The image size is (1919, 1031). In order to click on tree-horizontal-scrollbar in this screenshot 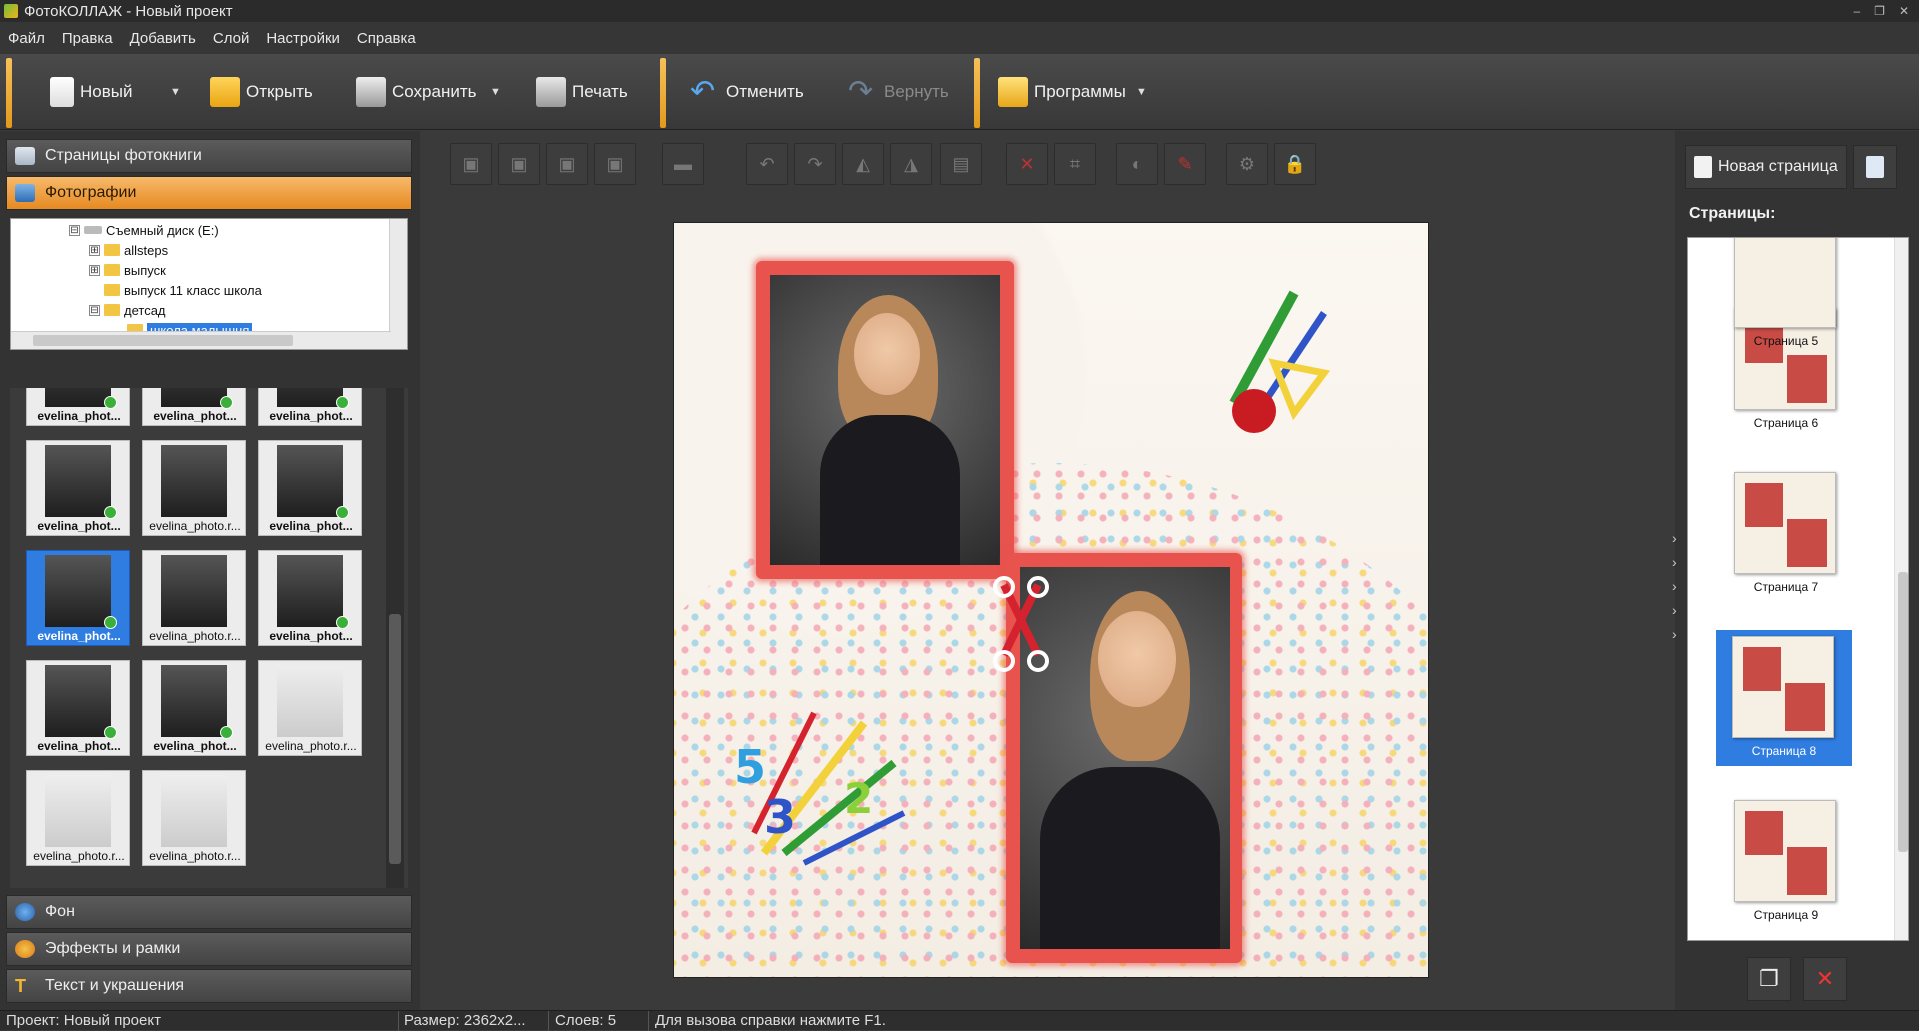, I will do `click(201, 340)`.